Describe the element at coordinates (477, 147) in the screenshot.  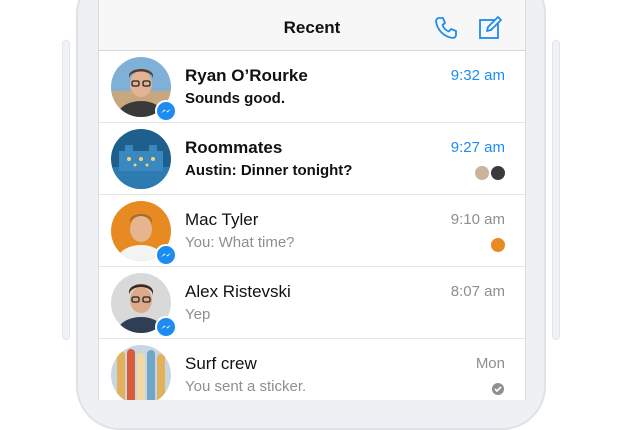
I see `message-time: 9:27 am` at that location.